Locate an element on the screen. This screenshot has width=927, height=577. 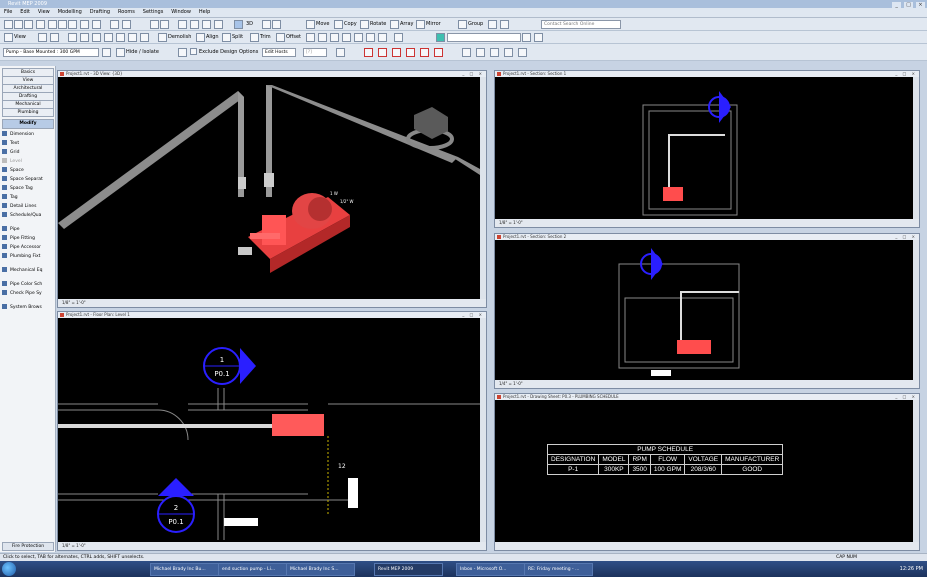
tool-pipe-accessory: Pipe Accessor is located at coordinates (28, 248).